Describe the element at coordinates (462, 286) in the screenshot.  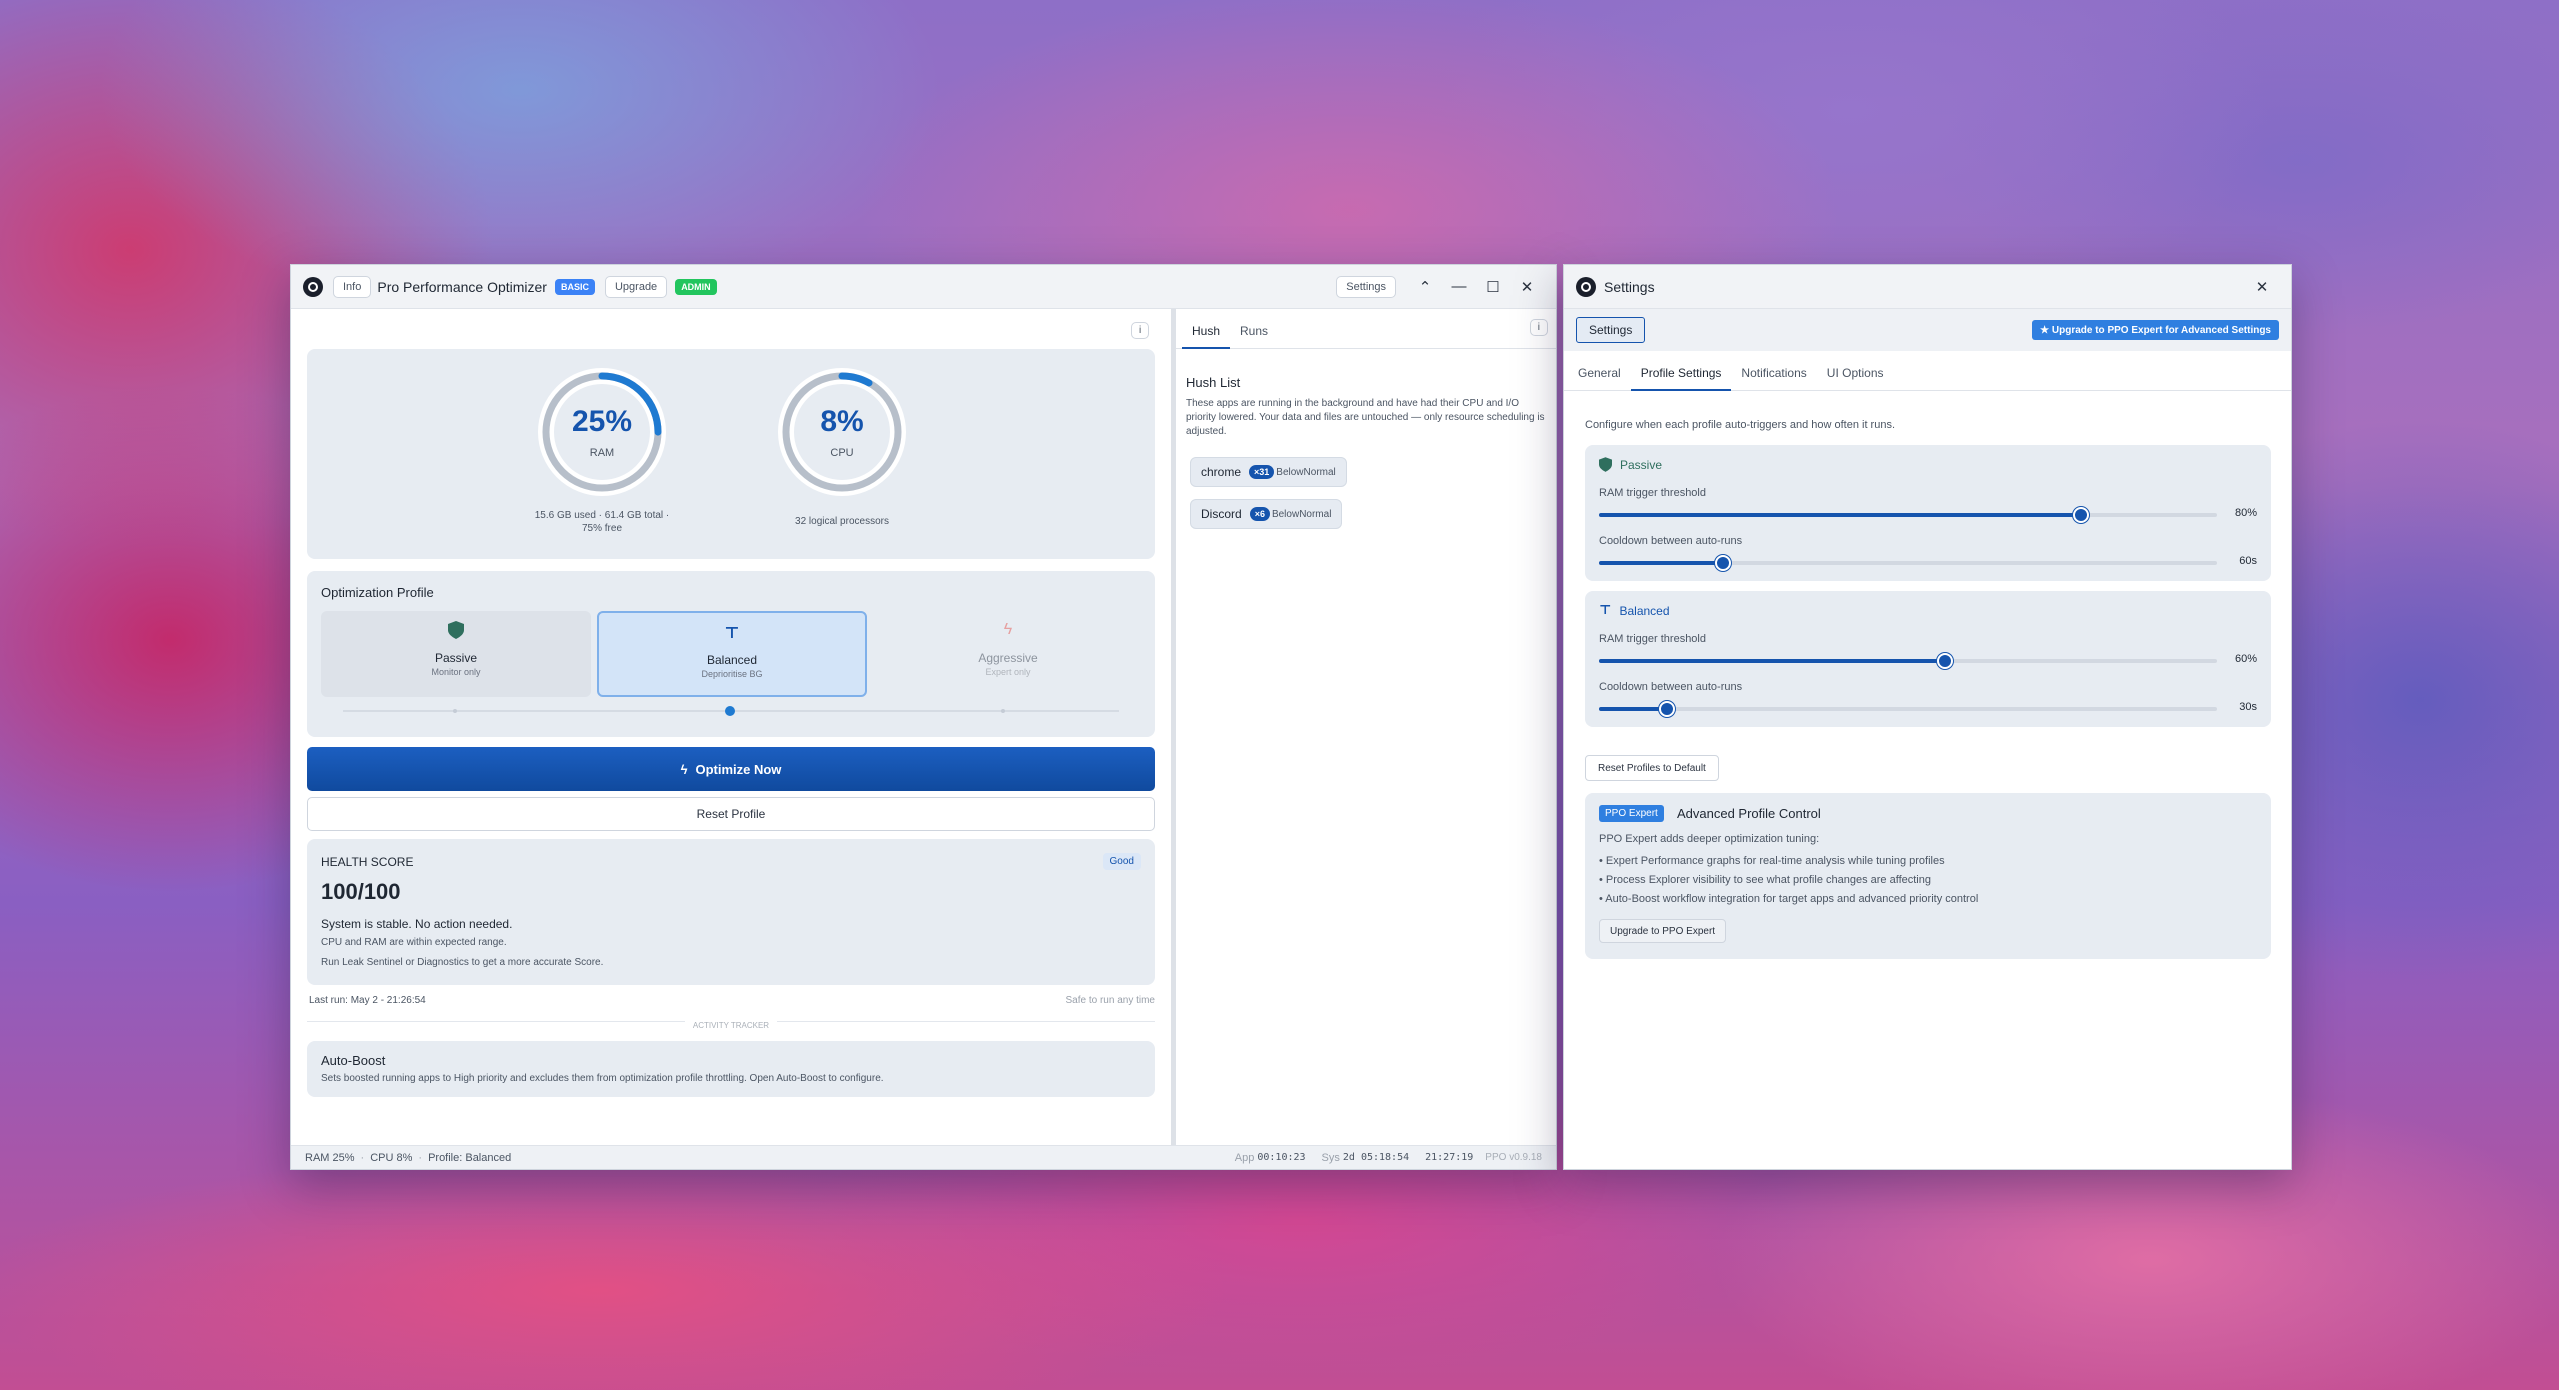
I see `app-title: Pro Performance Optimizer` at that location.